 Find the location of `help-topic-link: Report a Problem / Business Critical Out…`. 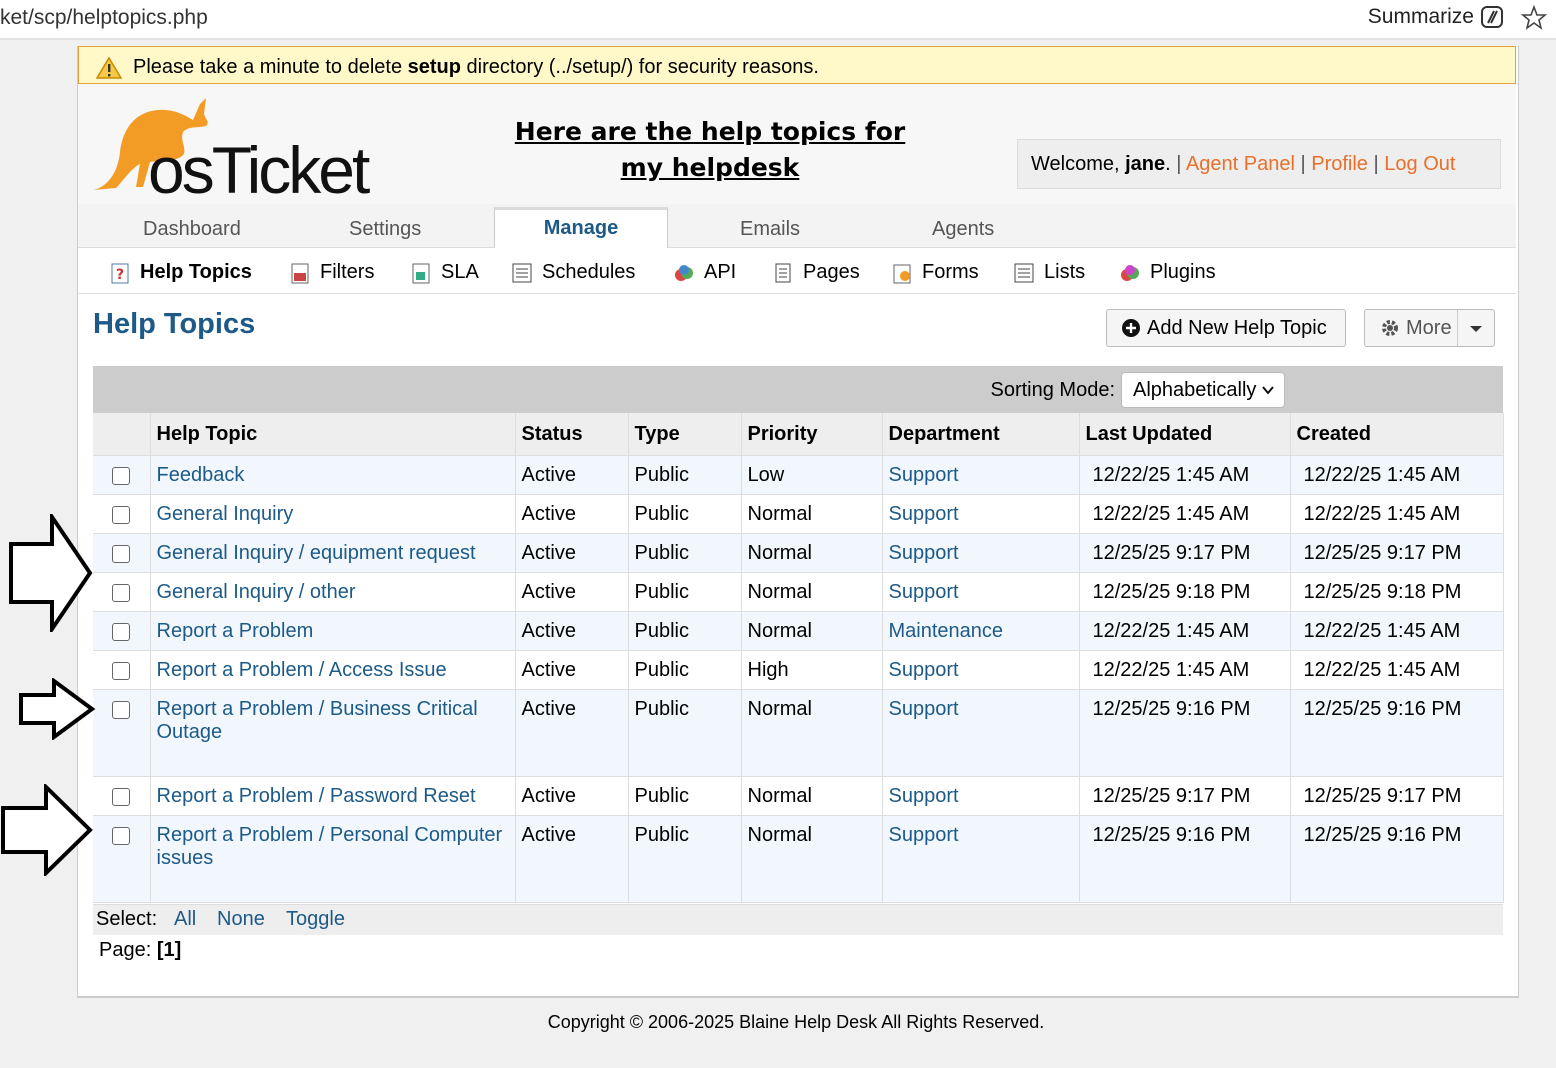

help-topic-link: Report a Problem / Business Critical Out… is located at coordinates (317, 720).